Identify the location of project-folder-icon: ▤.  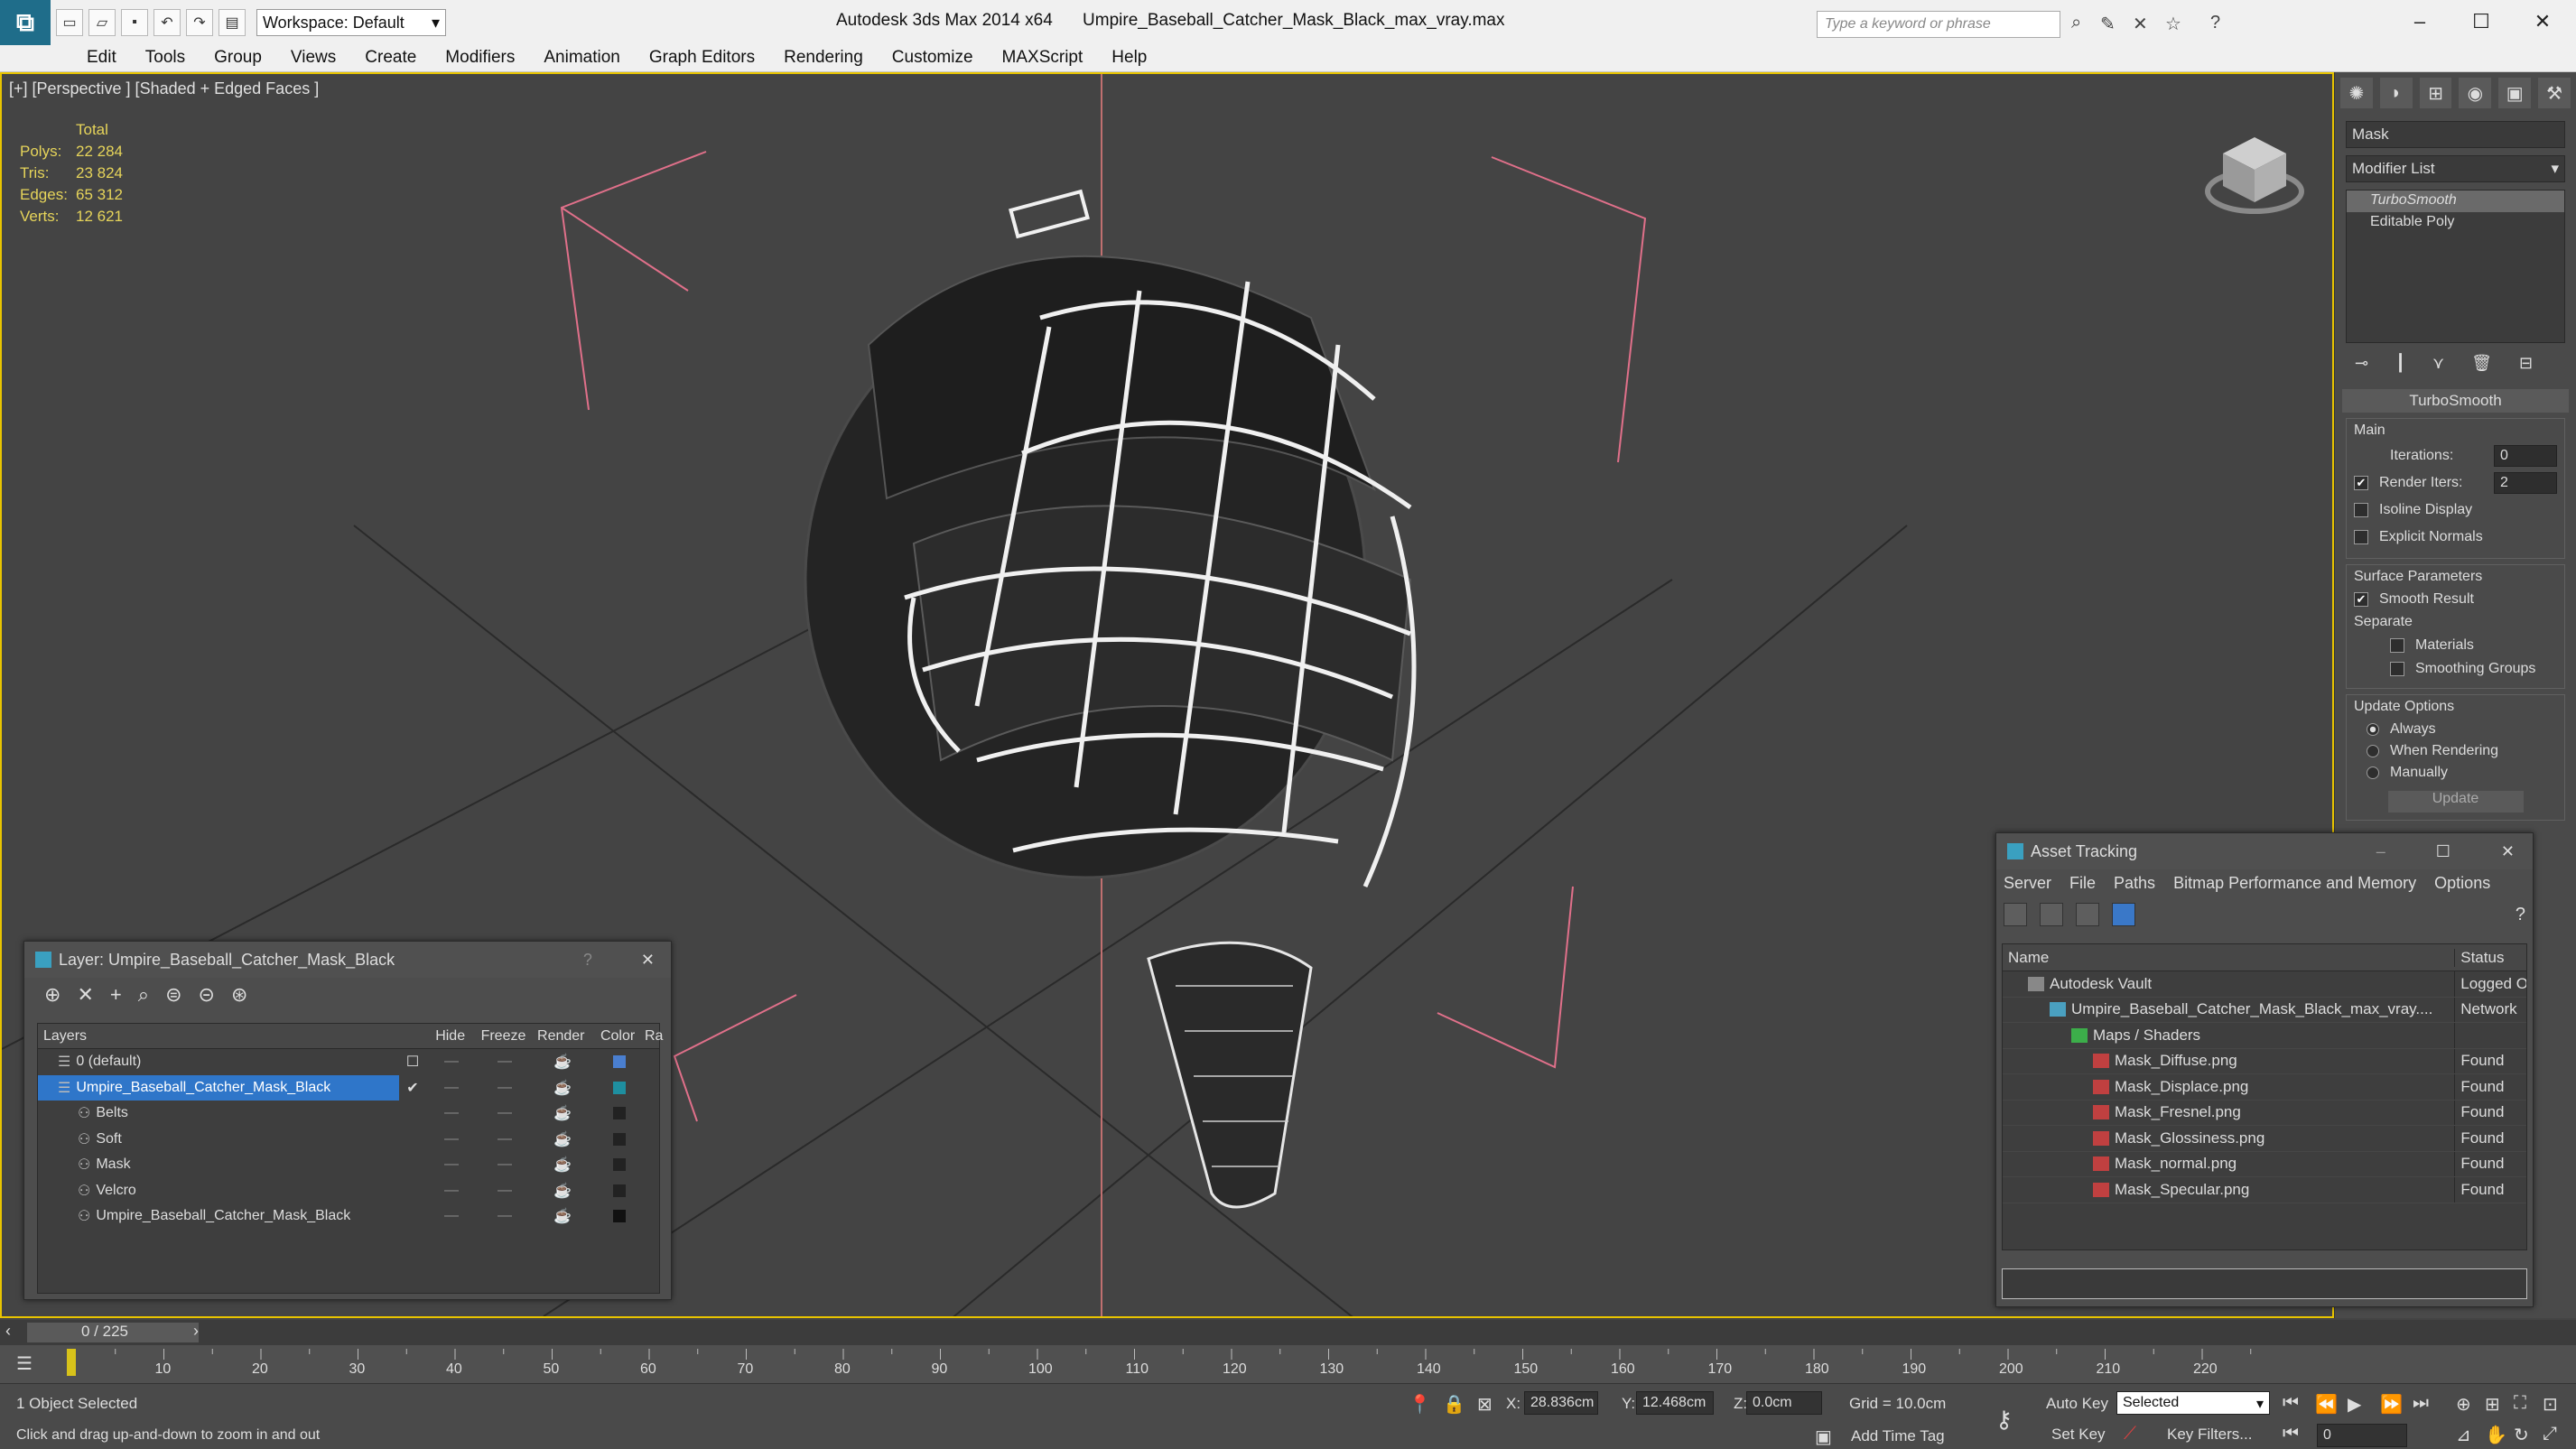
(232, 22).